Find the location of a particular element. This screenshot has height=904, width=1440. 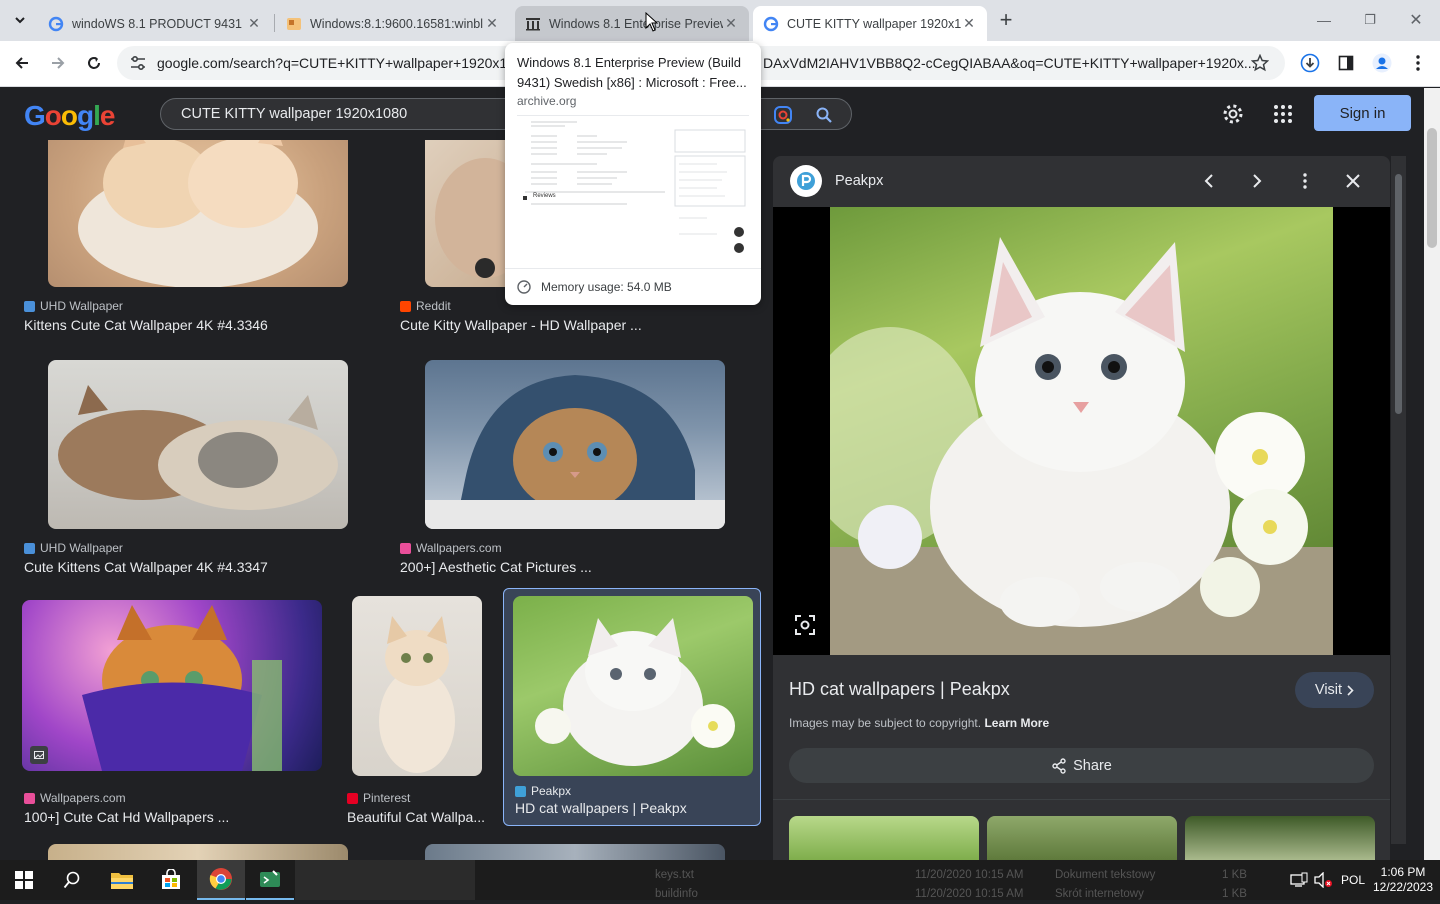

back-button is located at coordinates (22, 63).